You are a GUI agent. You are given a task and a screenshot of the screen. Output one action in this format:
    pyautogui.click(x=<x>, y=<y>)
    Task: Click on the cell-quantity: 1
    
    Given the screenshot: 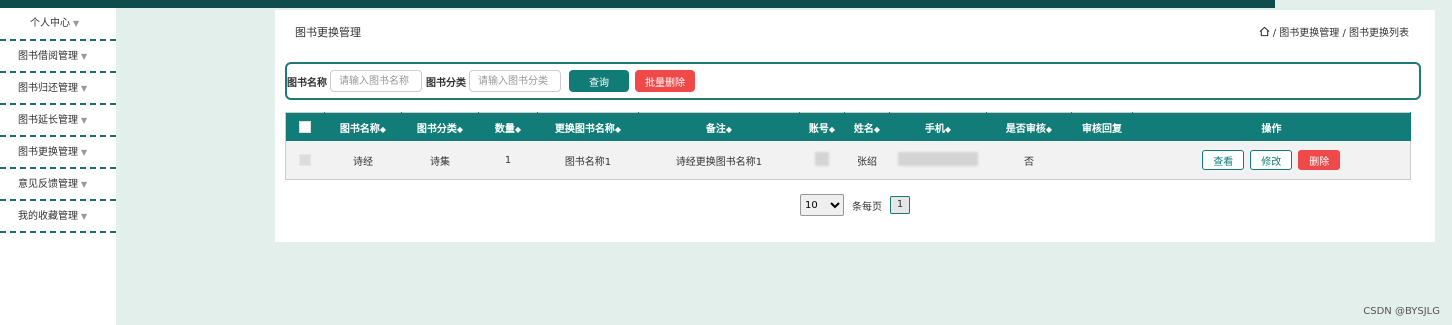 What is the action you would take?
    pyautogui.click(x=508, y=160)
    